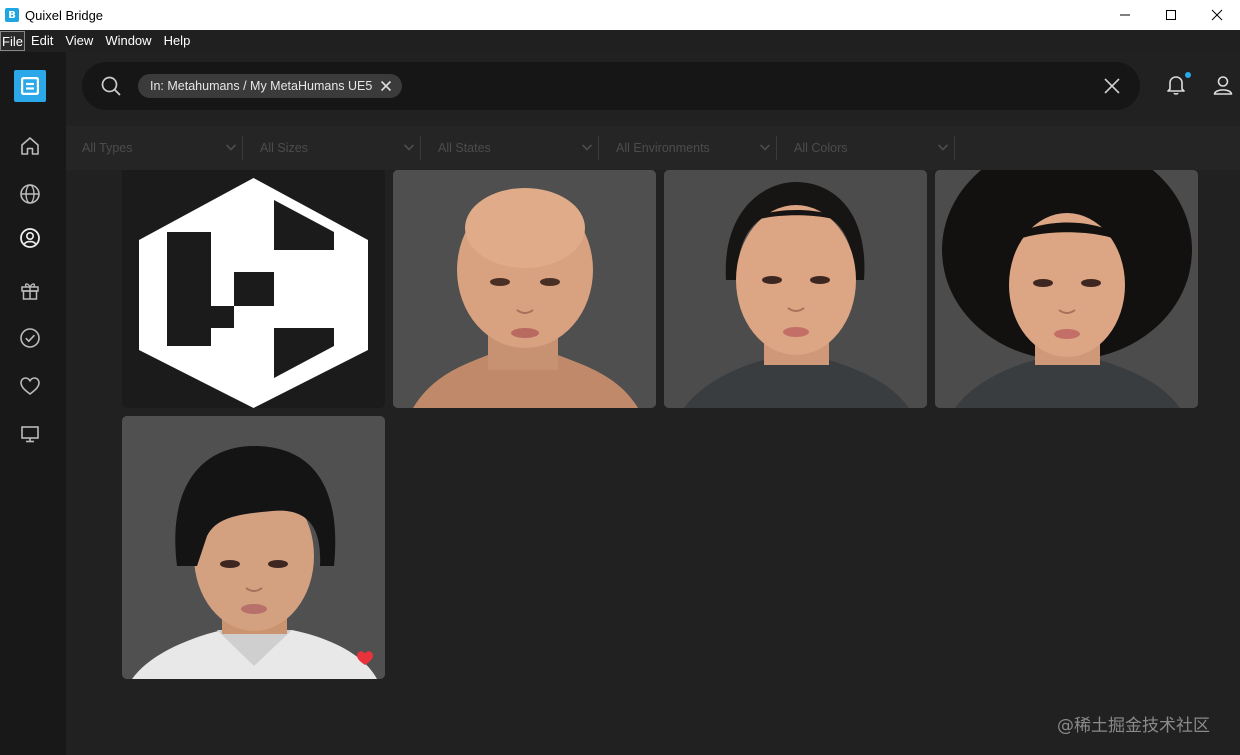 This screenshot has height=755, width=1240. Describe the element at coordinates (821, 148) in the screenshot. I see `filter-colors-label: All Colors` at that location.